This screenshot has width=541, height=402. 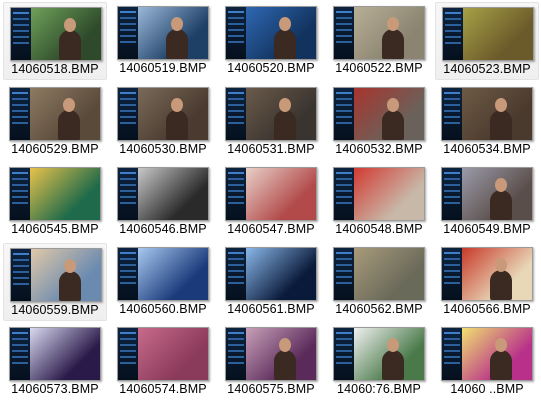 What do you see at coordinates (487, 149) in the screenshot?
I see `file-name: 14060534.BMP` at bounding box center [487, 149].